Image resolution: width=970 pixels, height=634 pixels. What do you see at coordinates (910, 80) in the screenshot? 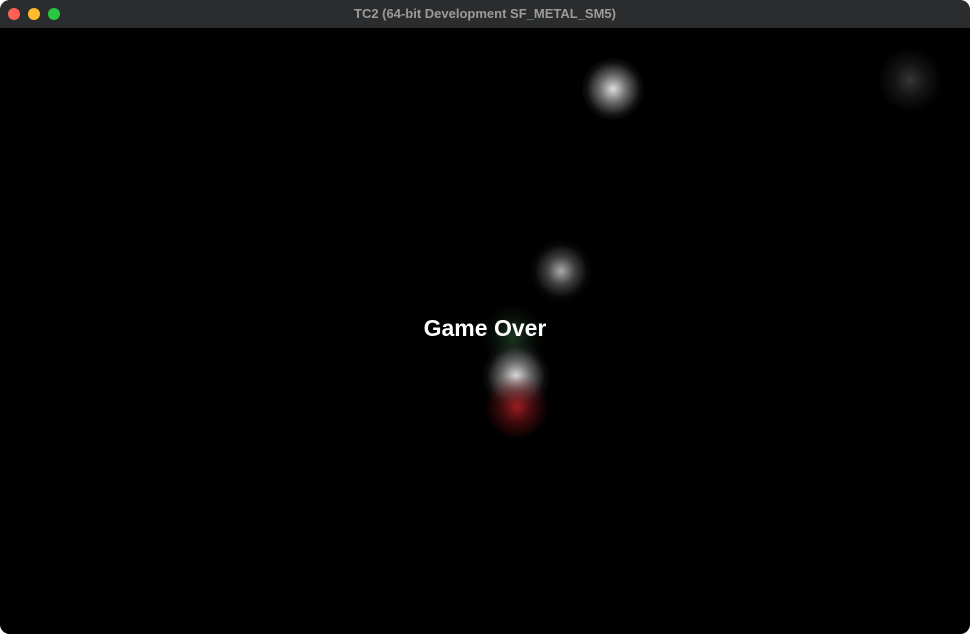
I see `dim-glowing-orb` at bounding box center [910, 80].